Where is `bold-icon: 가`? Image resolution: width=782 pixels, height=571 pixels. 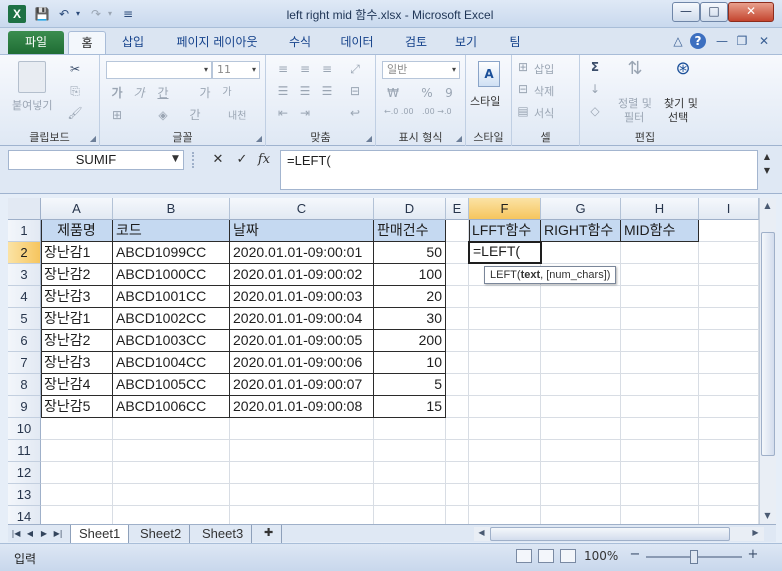 bold-icon: 가 is located at coordinates (117, 93).